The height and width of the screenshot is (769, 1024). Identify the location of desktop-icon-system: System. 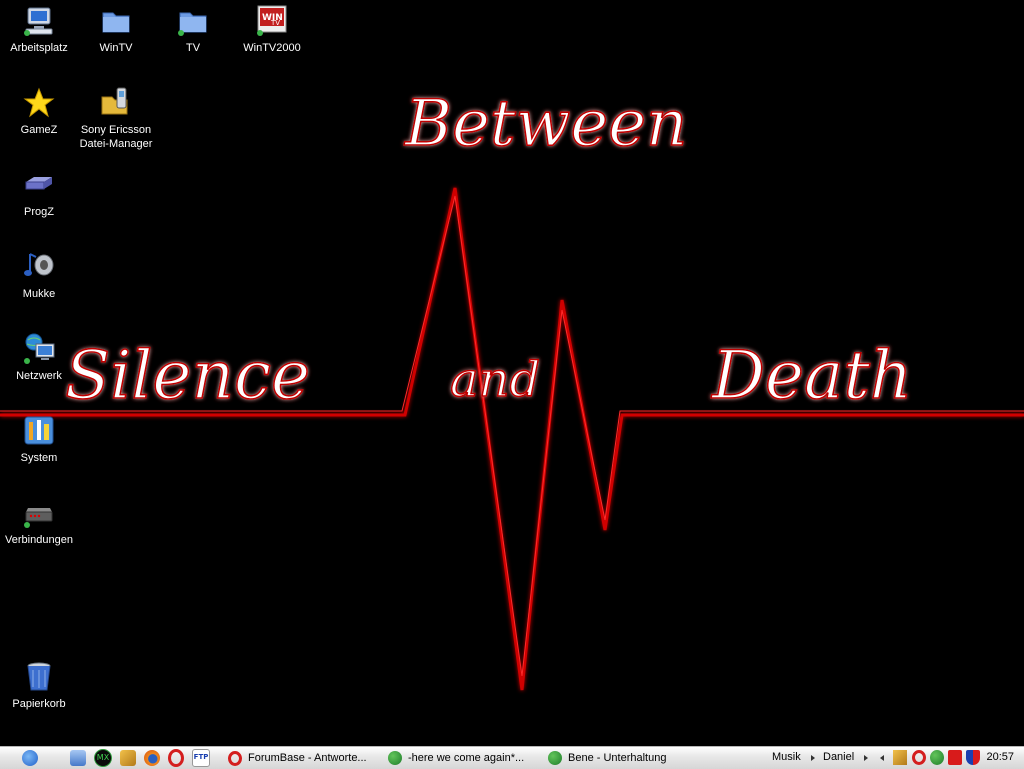
(39, 439).